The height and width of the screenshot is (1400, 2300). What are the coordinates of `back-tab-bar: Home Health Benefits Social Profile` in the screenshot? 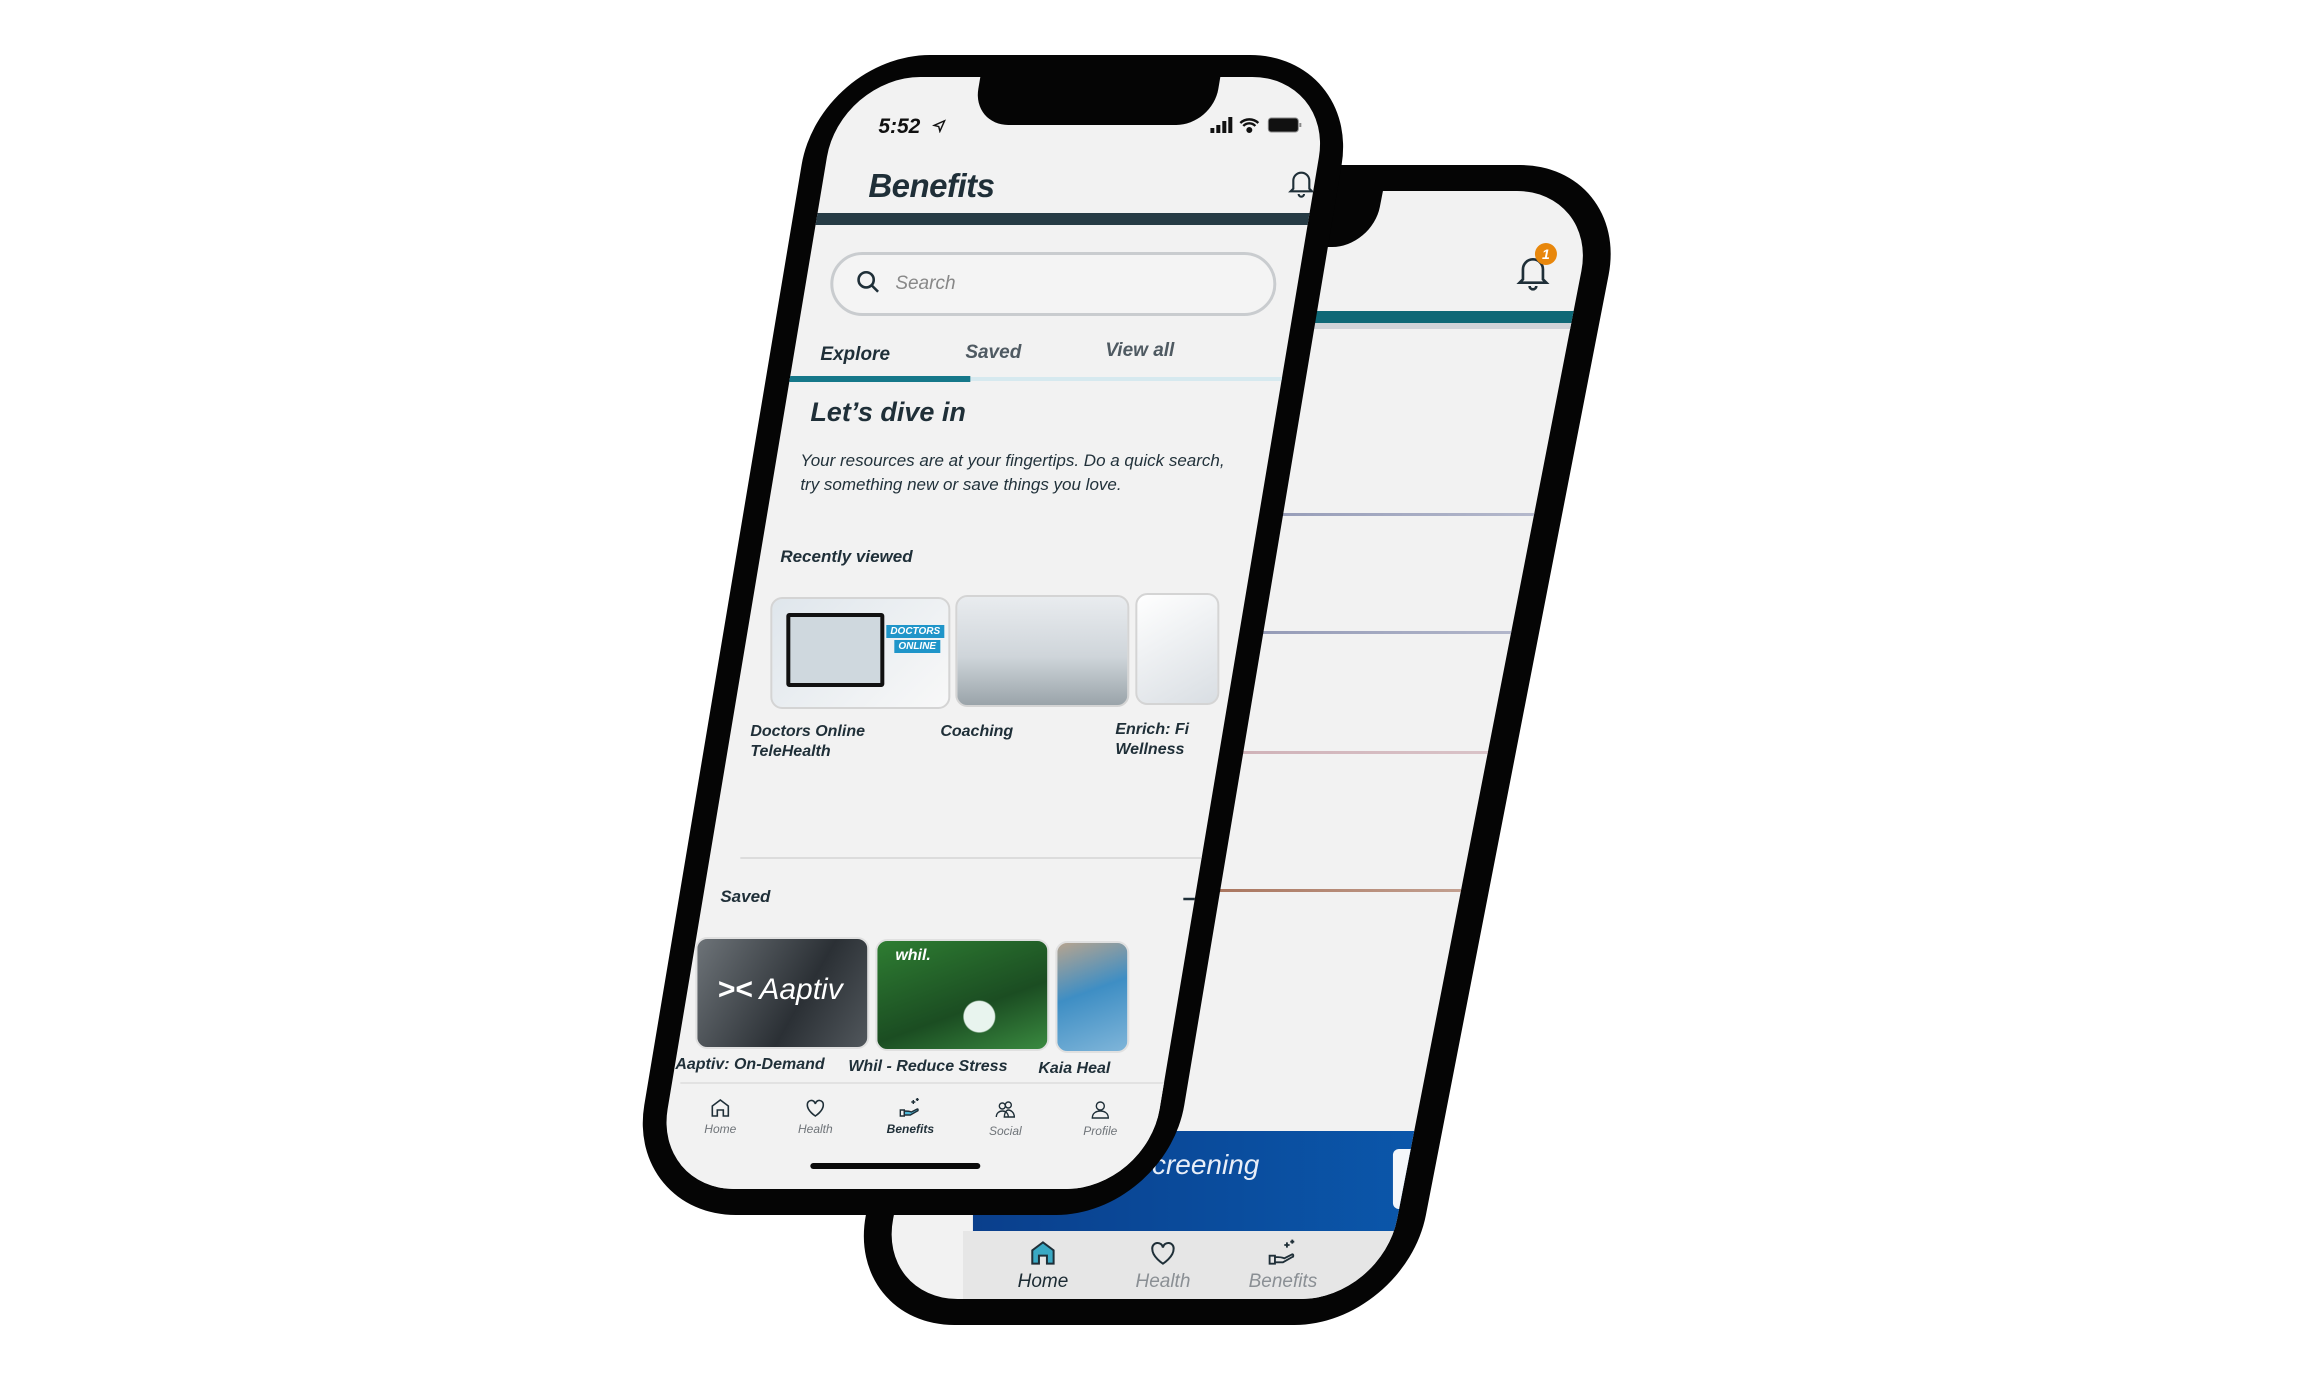 It's located at (1279, 1265).